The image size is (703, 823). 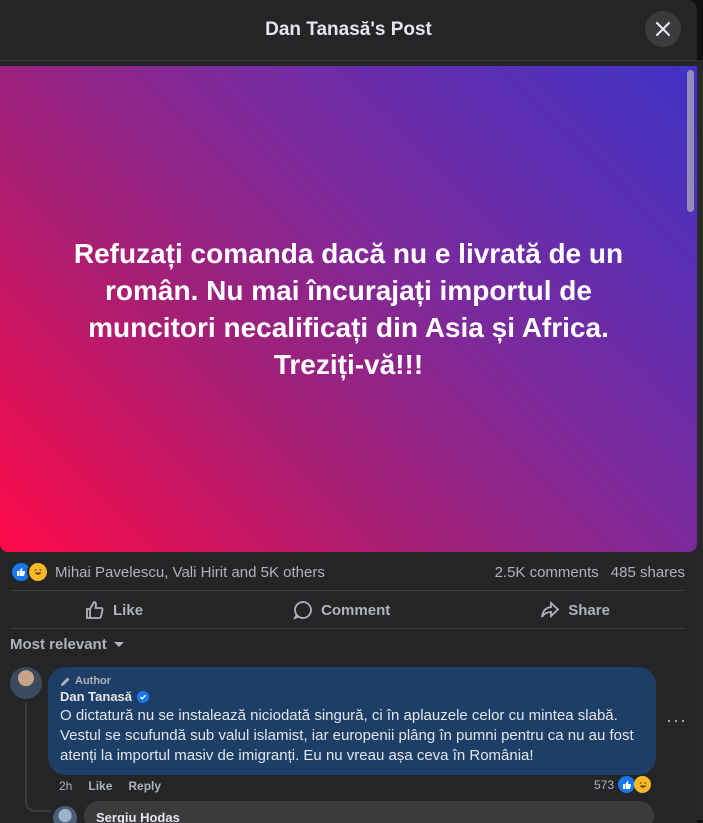 I want to click on post-actions: Like Comment Share, so click(x=347, y=610).